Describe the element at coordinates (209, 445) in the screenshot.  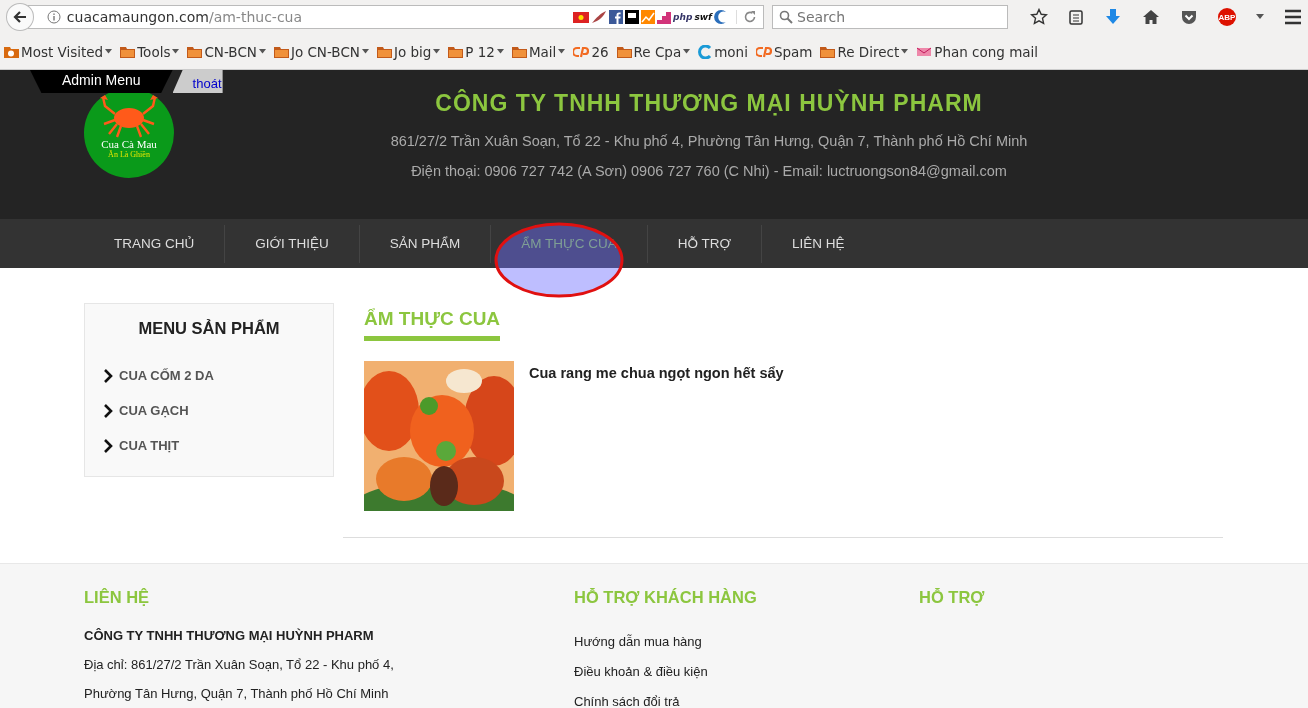
I see `sidebar-item: CUA THỊT` at that location.